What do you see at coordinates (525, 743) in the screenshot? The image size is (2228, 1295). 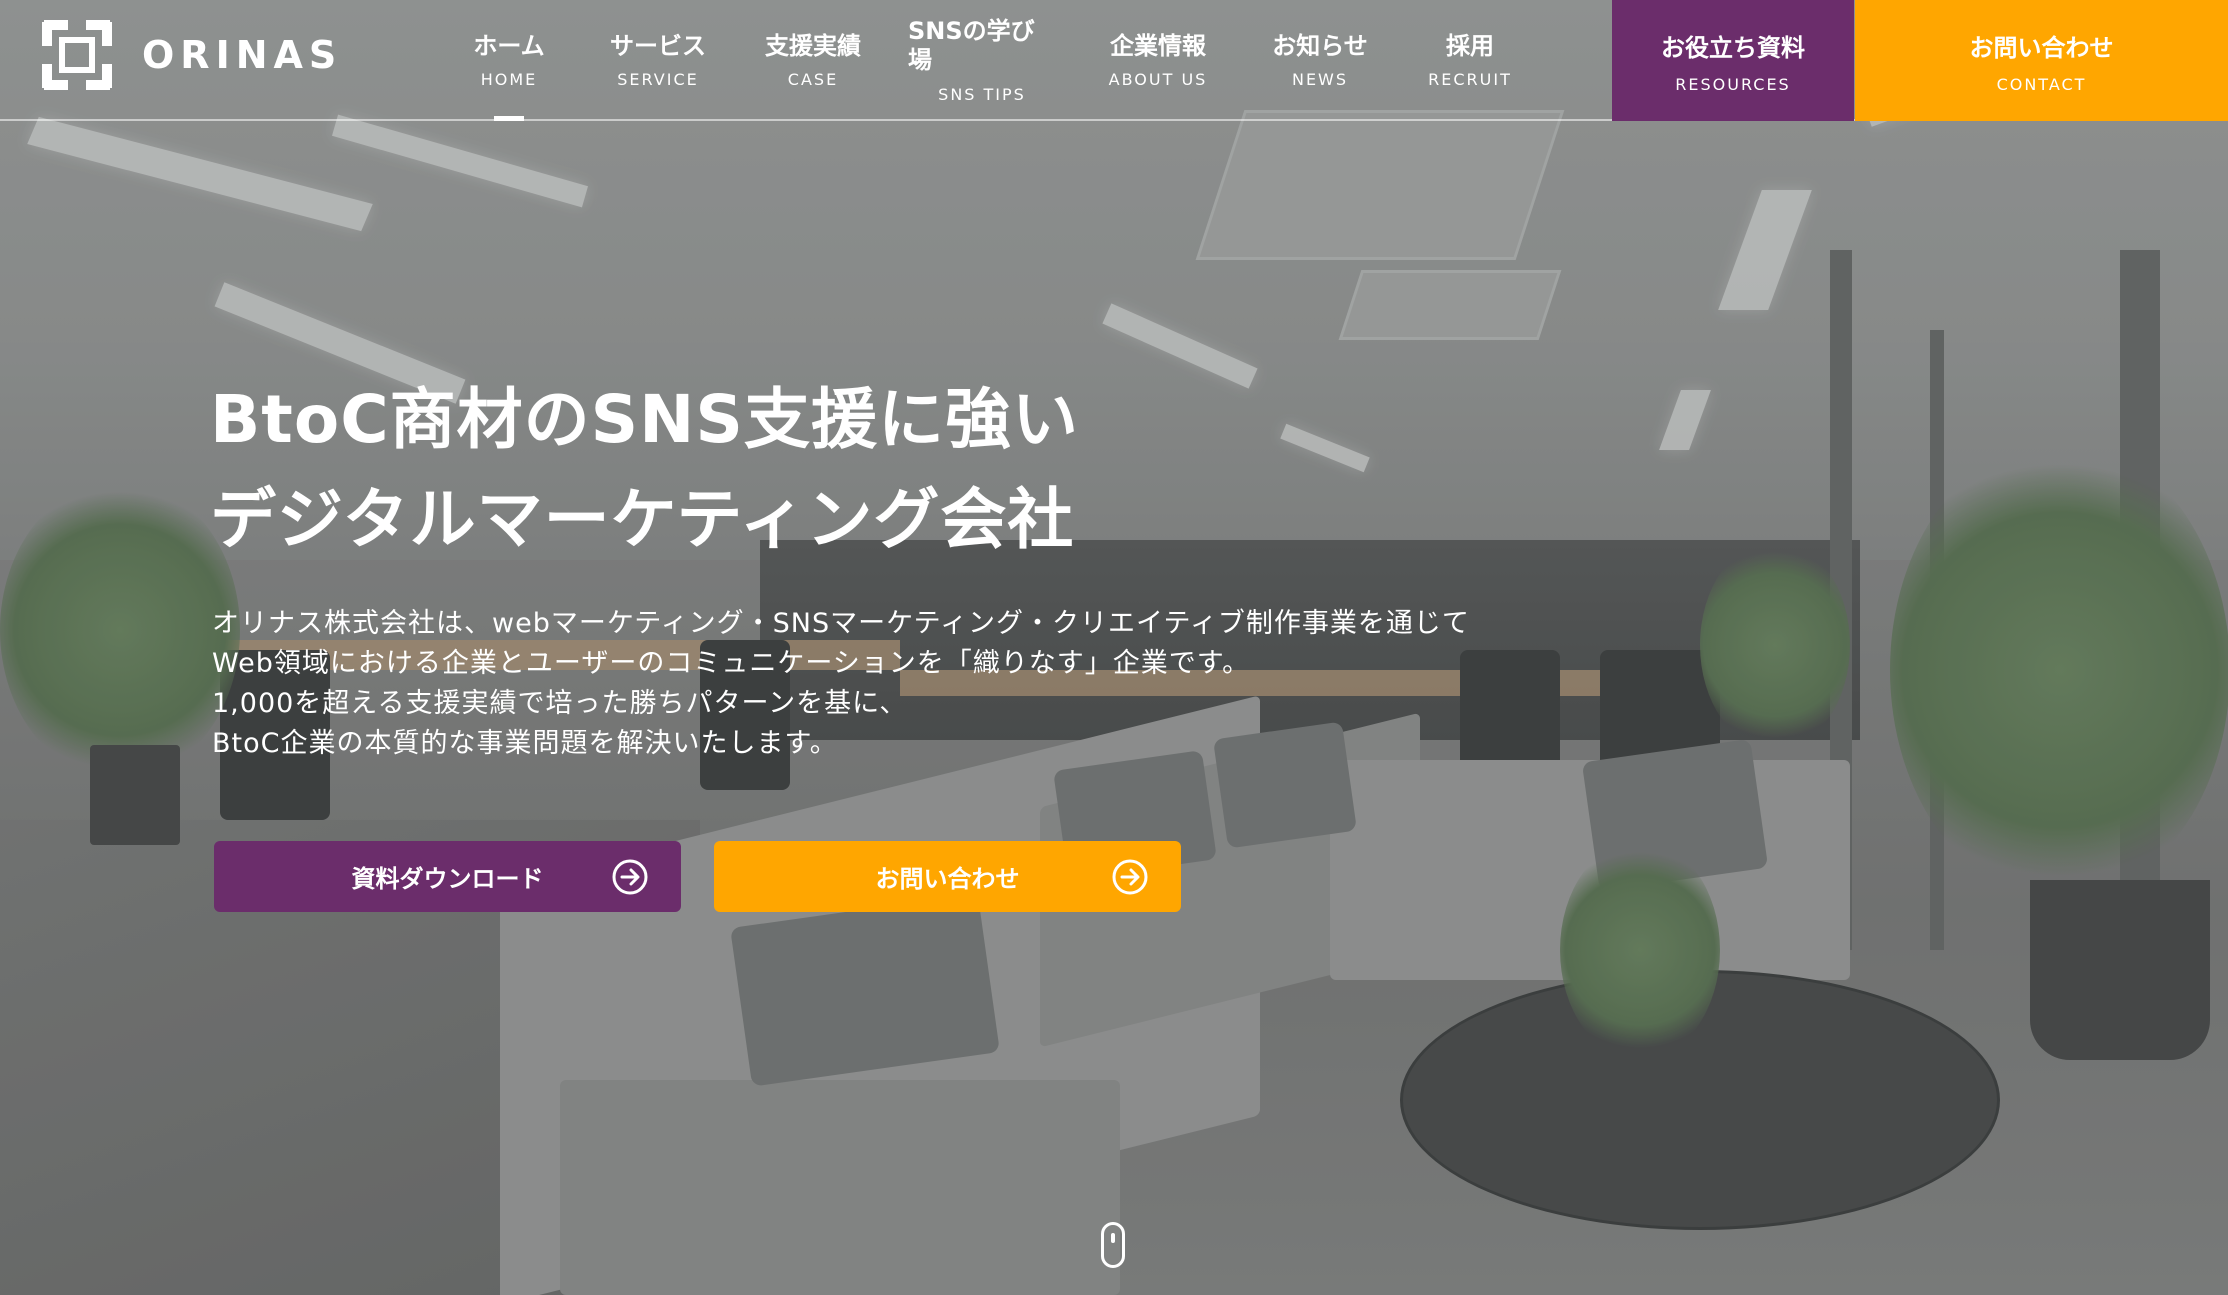 I see `hero-lead-line: BtoC企業の本質的な事業問題を解決いたします。` at bounding box center [525, 743].